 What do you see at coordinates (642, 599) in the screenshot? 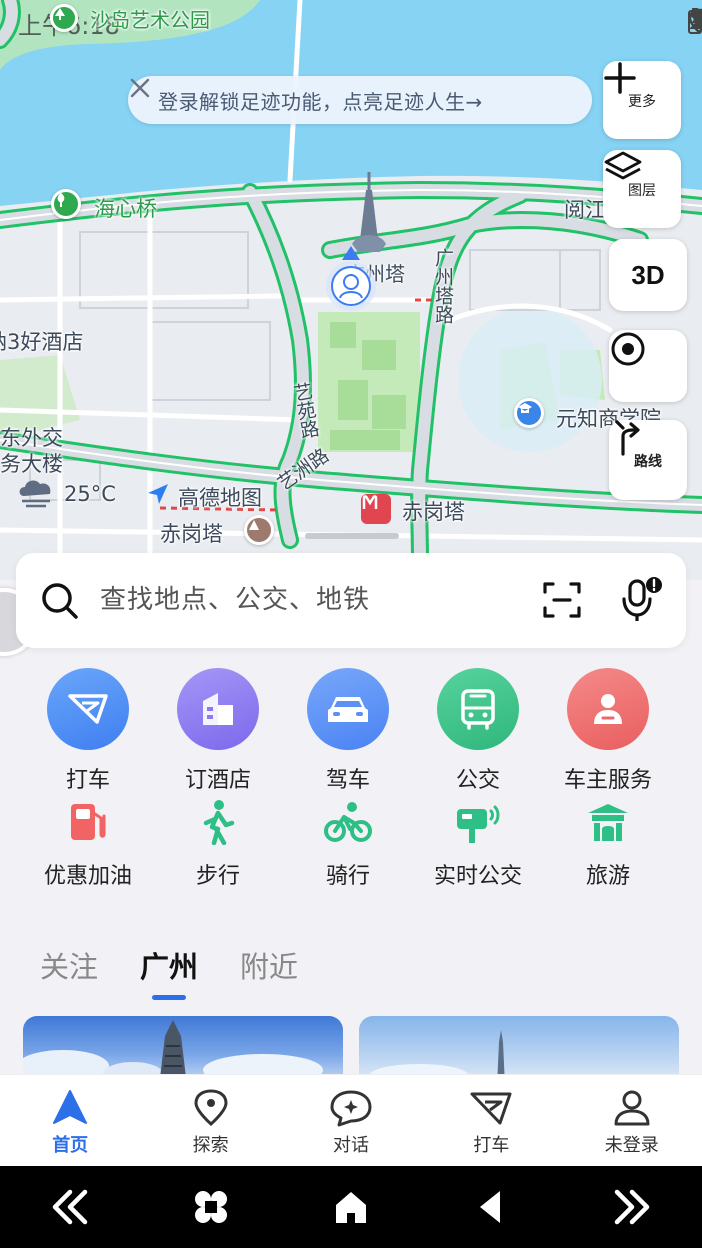
I see `microphone-icon` at bounding box center [642, 599].